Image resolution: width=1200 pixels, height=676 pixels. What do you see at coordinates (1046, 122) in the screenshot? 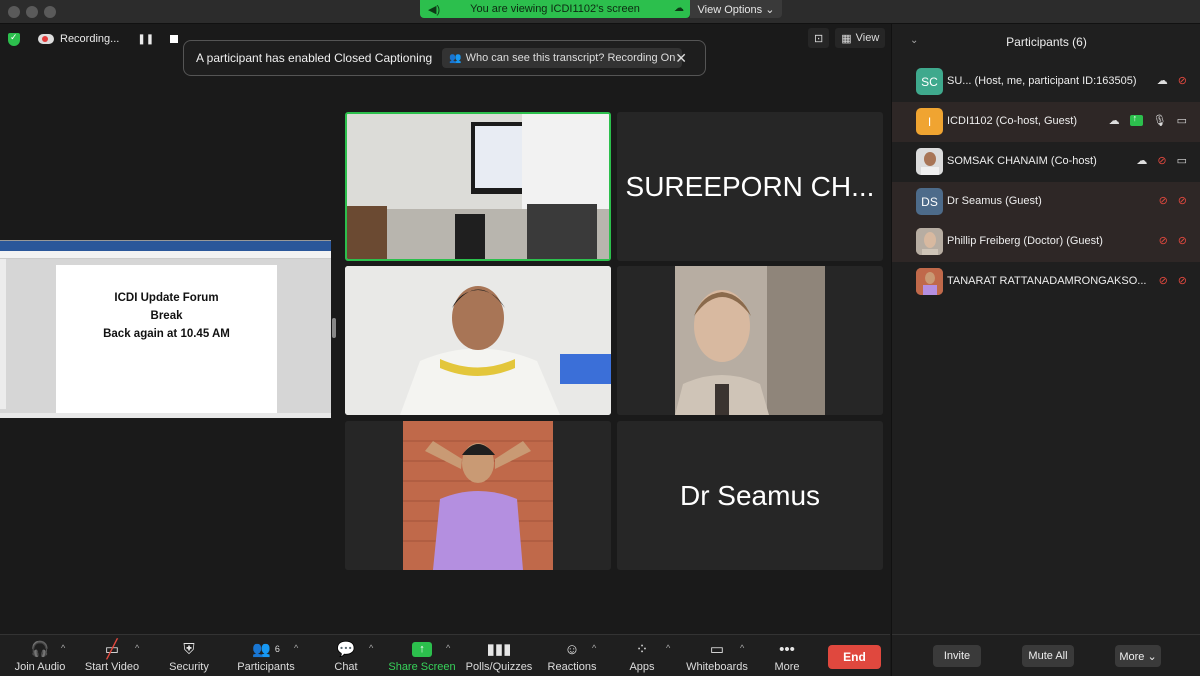
I see `participant-row: I ICDI1102 (Co-host, Guest) ☁ 🎙 ▭` at bounding box center [1046, 122].